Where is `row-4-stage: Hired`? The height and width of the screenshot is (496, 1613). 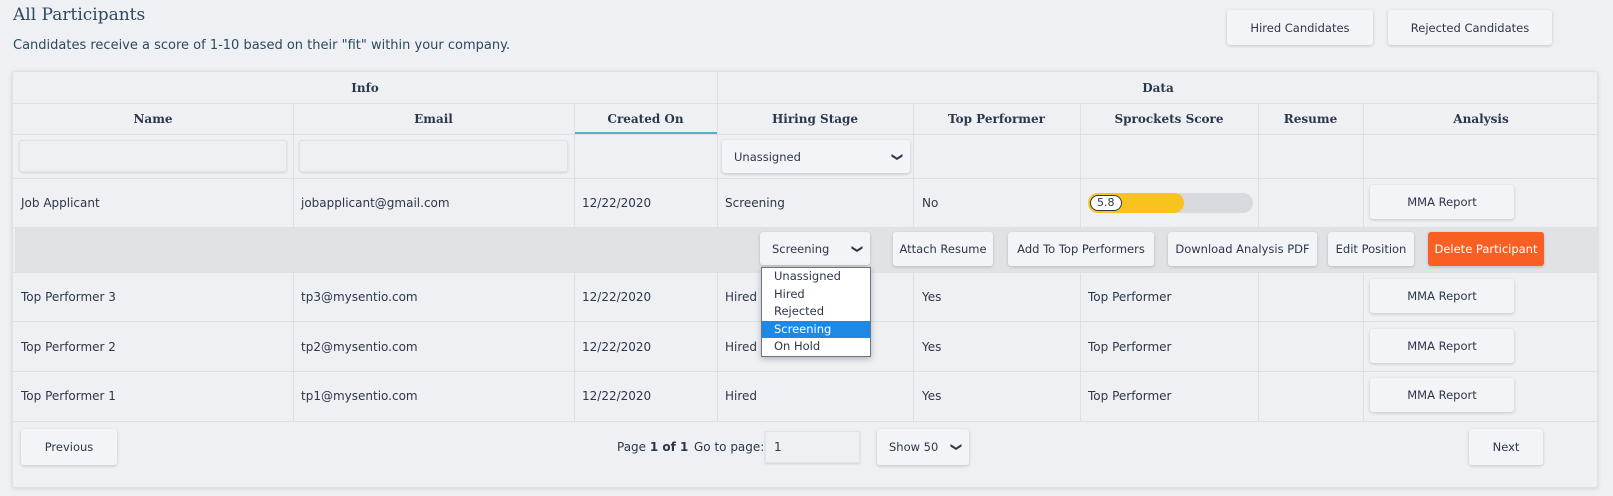
row-4-stage: Hired is located at coordinates (741, 396).